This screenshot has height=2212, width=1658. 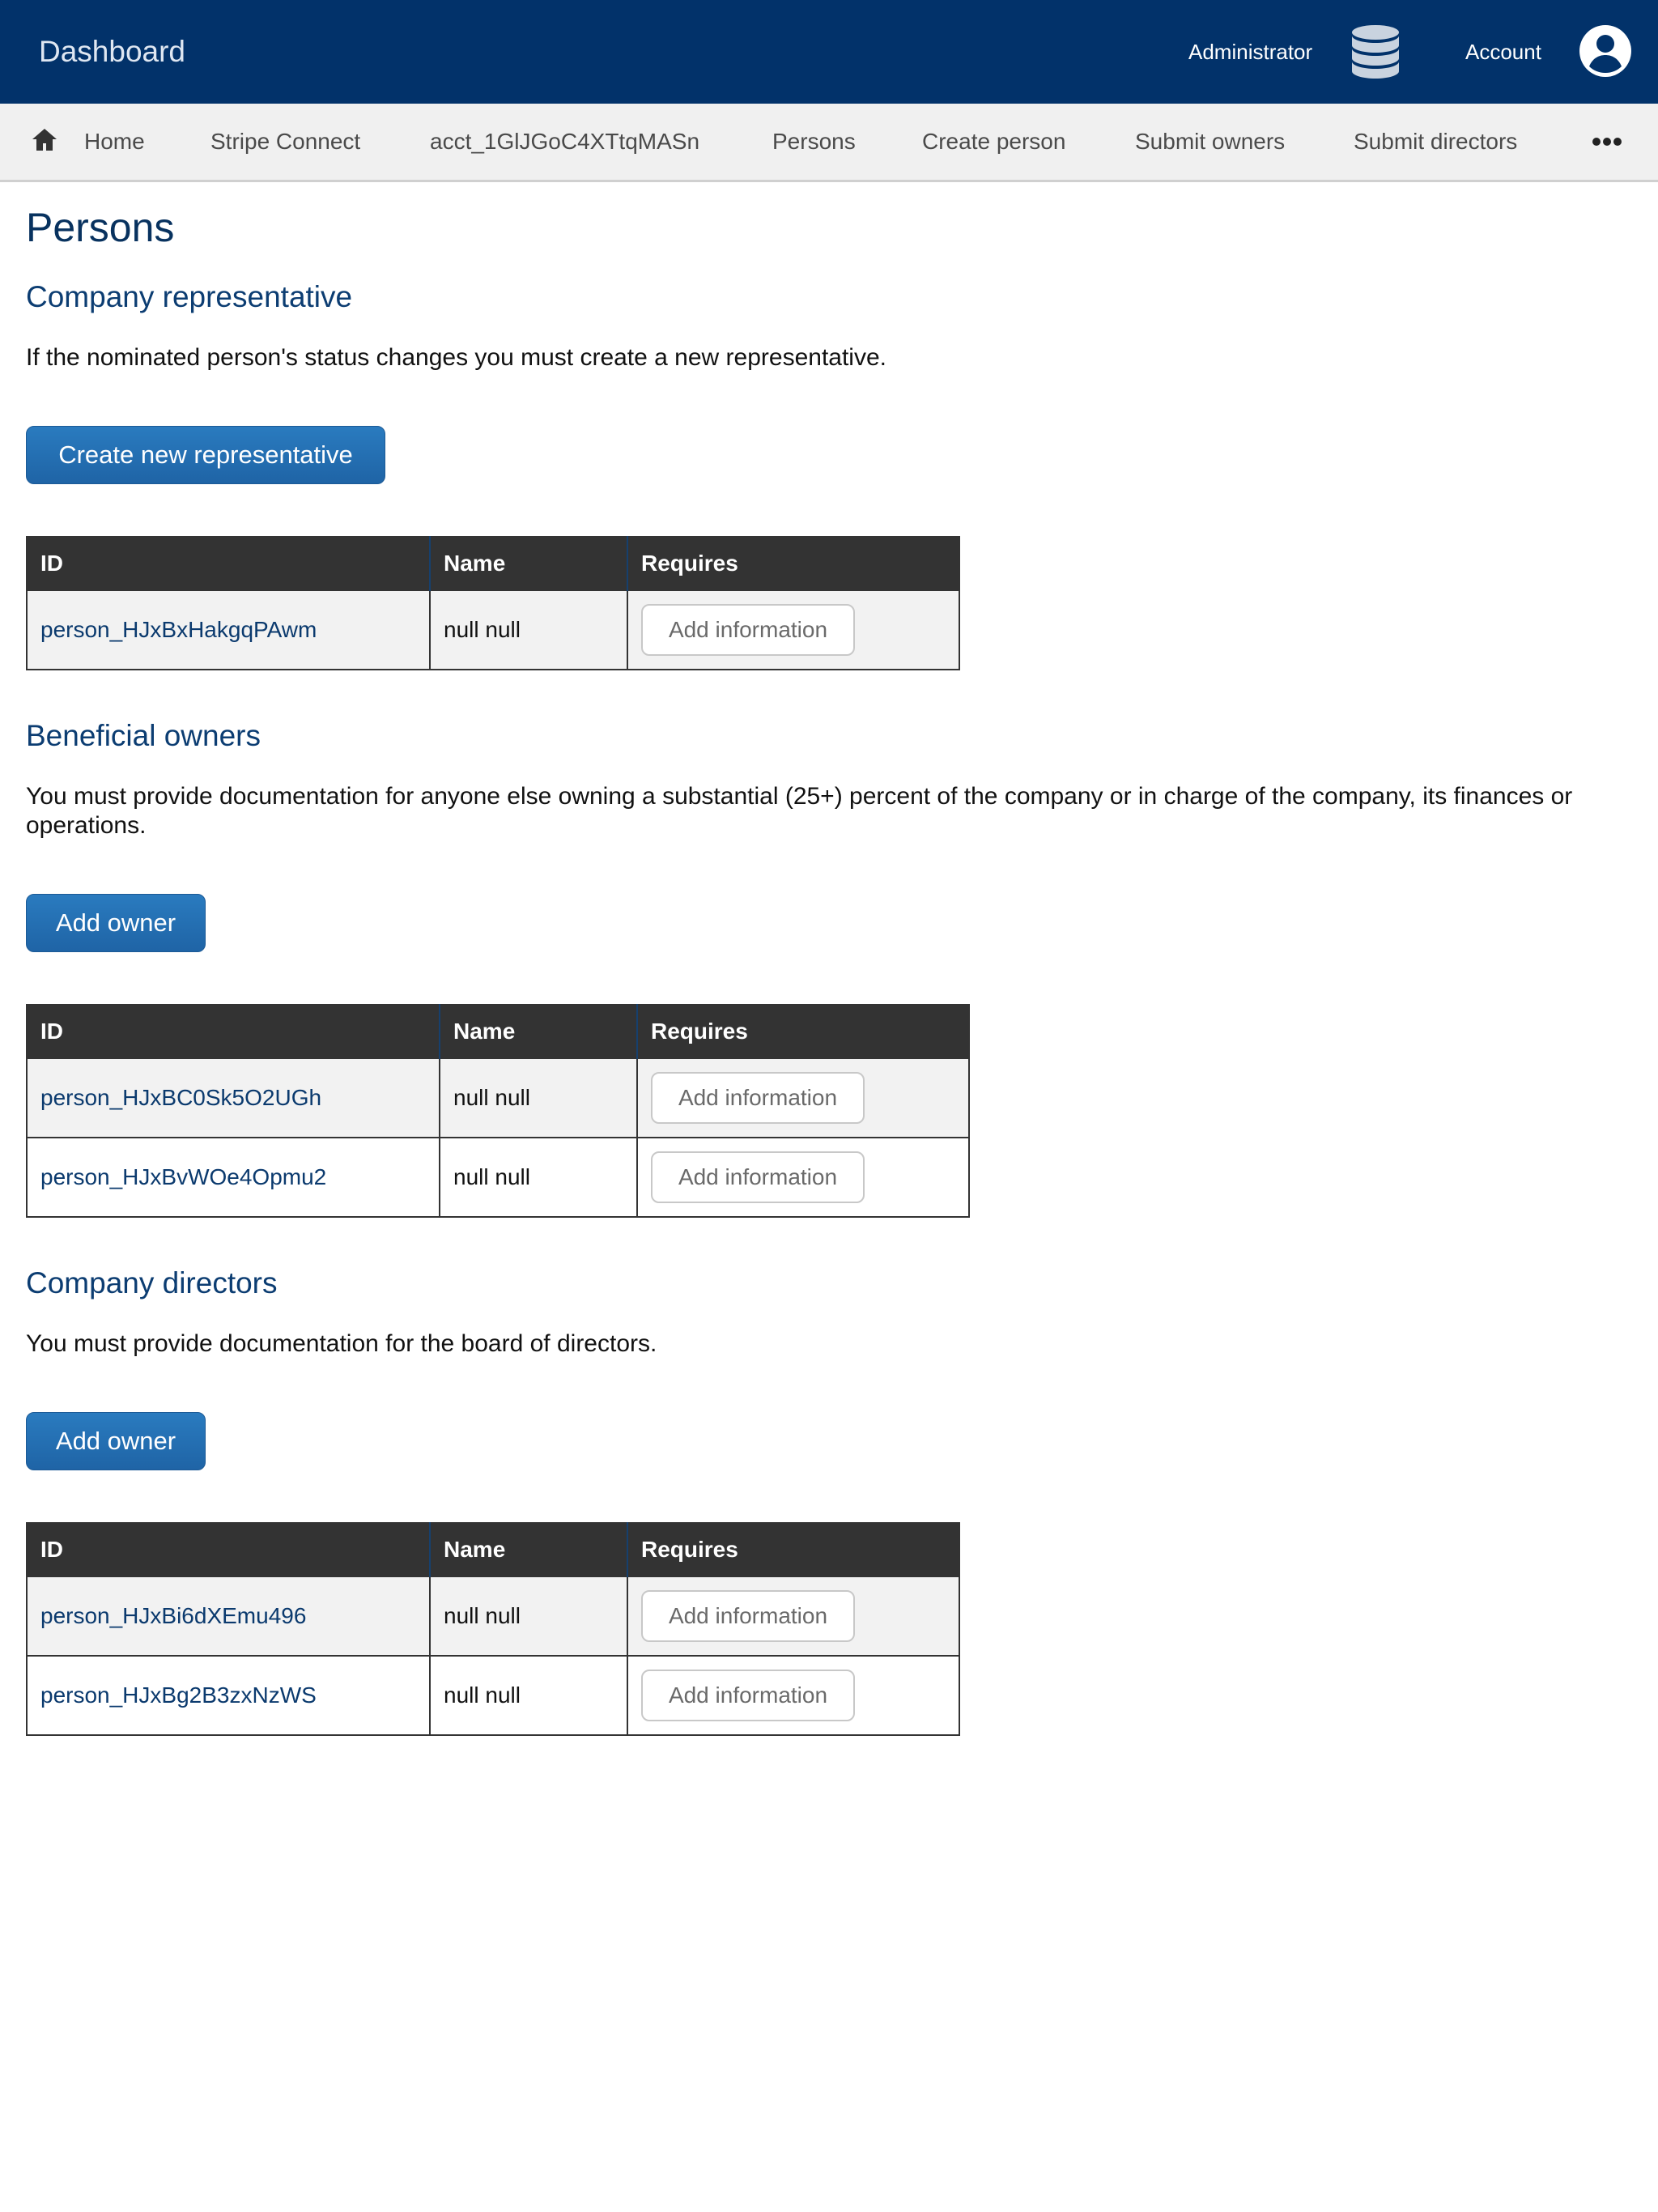 What do you see at coordinates (829, 52) in the screenshot?
I see `top-header: Dashboard Administrator Account` at bounding box center [829, 52].